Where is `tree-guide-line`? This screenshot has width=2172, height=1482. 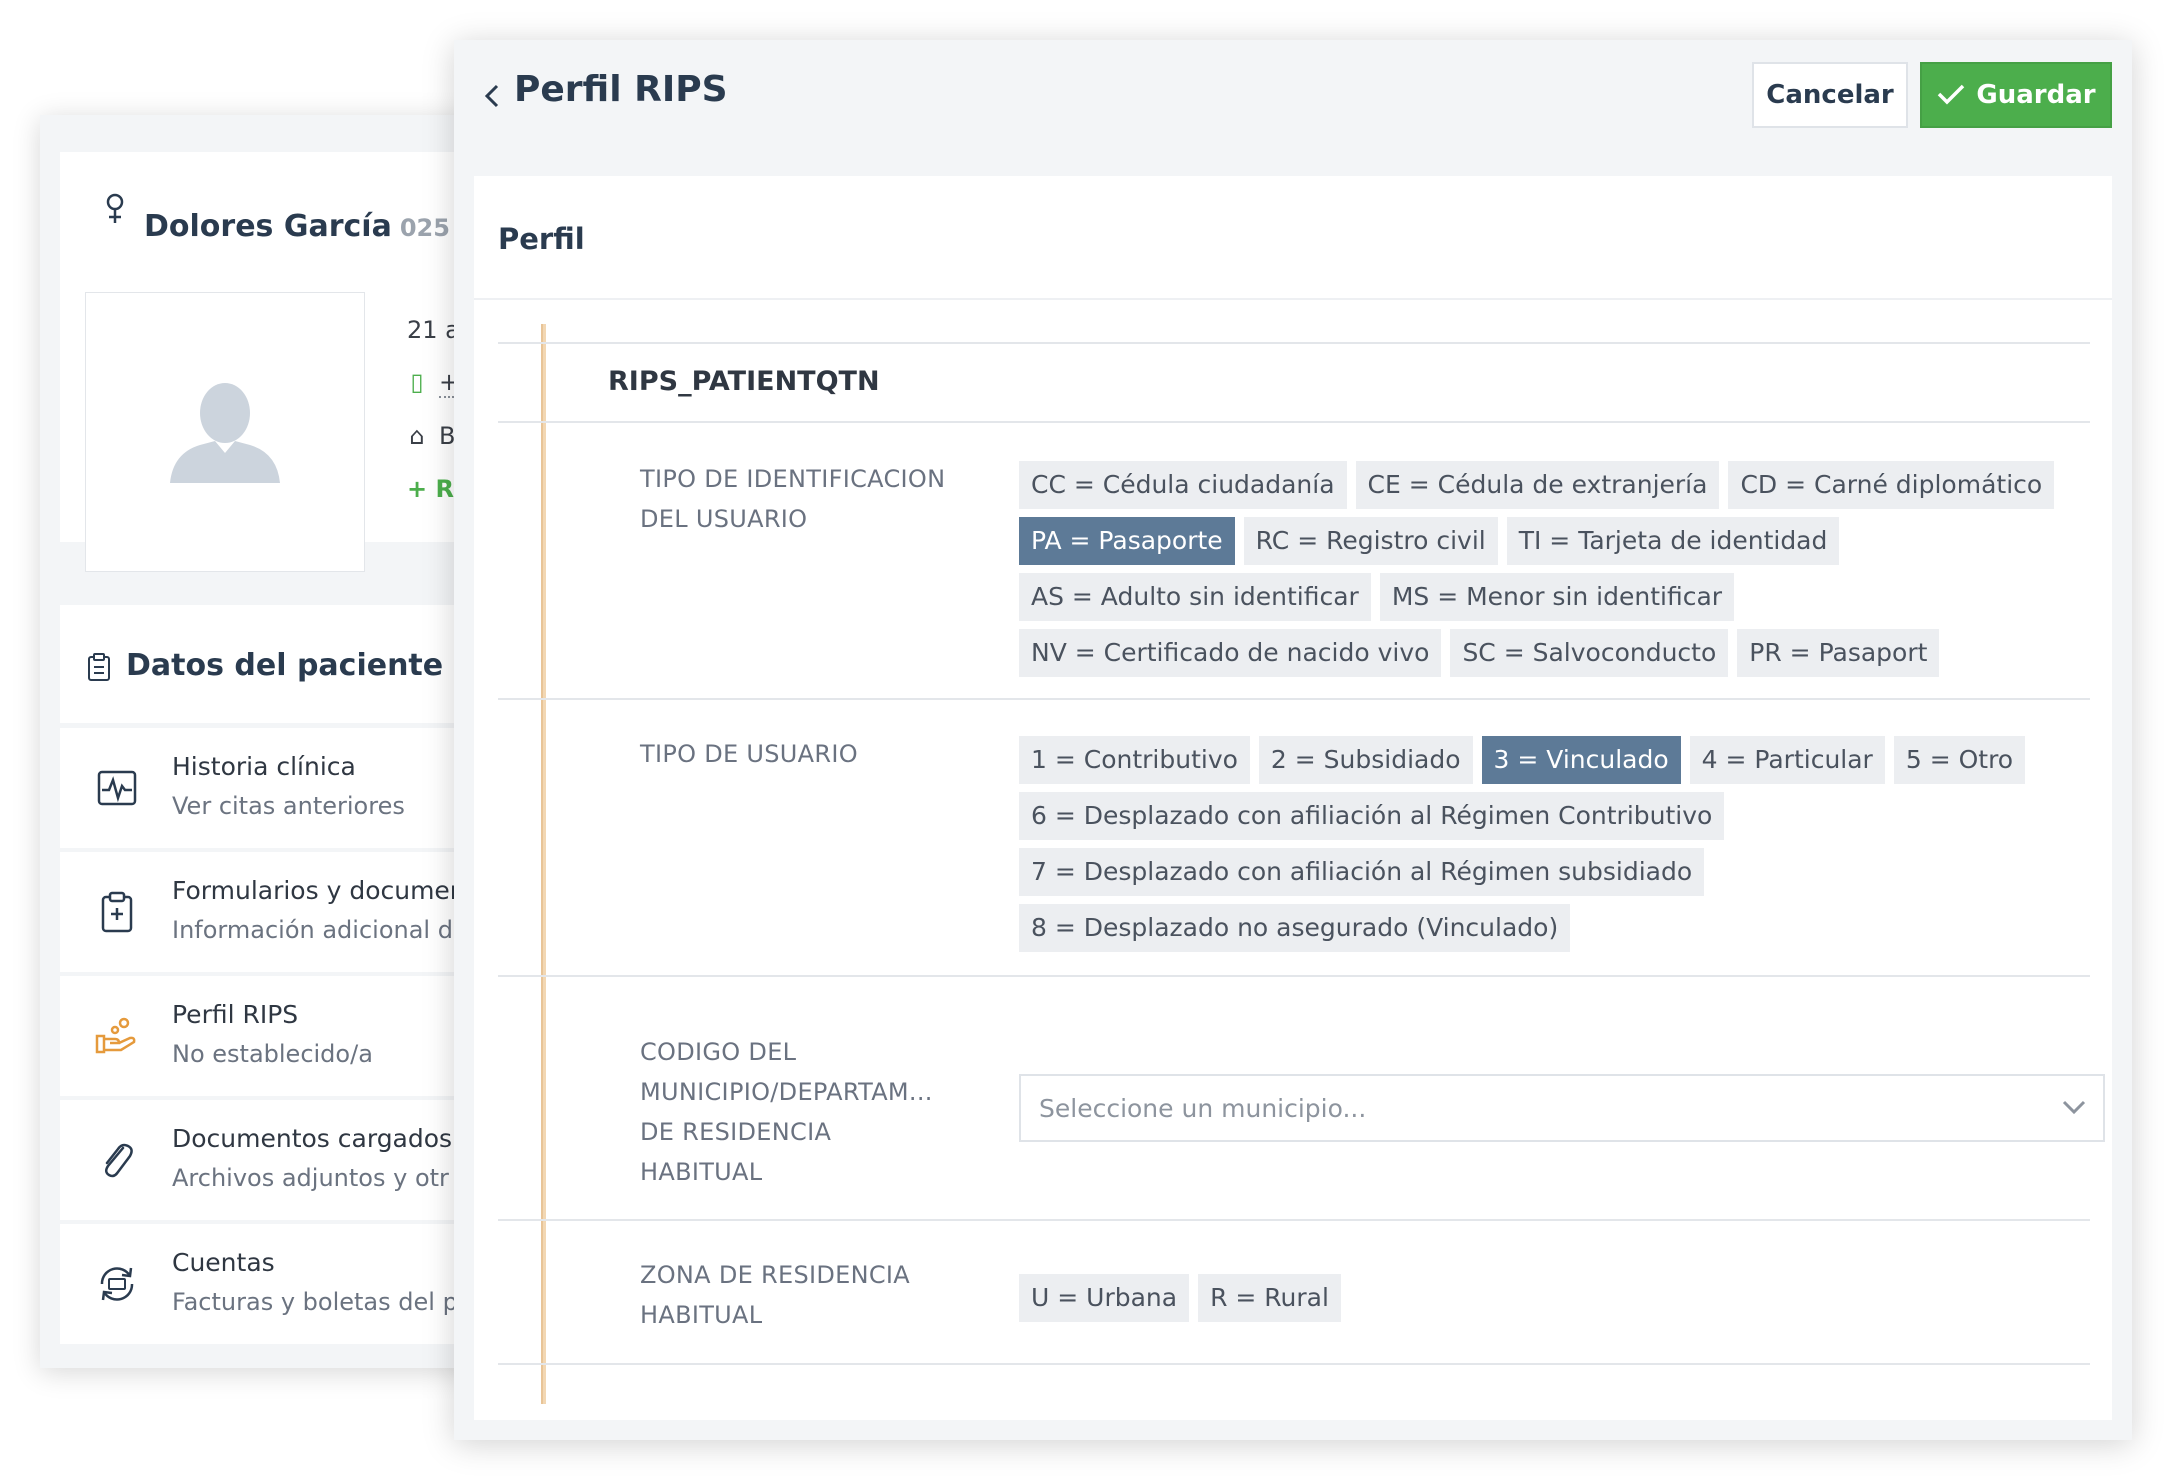
tree-guide-line is located at coordinates (543, 864).